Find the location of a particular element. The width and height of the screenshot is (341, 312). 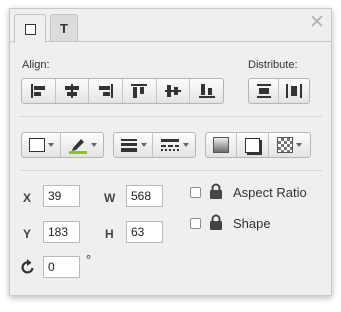

align-button-group is located at coordinates (122, 91).